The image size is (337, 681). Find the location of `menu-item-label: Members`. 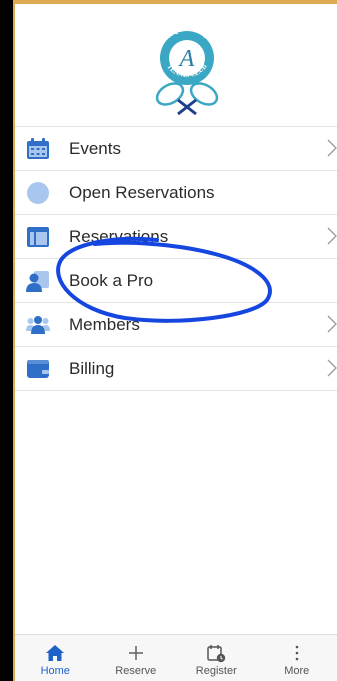

menu-item-label: Members is located at coordinates (104, 324).